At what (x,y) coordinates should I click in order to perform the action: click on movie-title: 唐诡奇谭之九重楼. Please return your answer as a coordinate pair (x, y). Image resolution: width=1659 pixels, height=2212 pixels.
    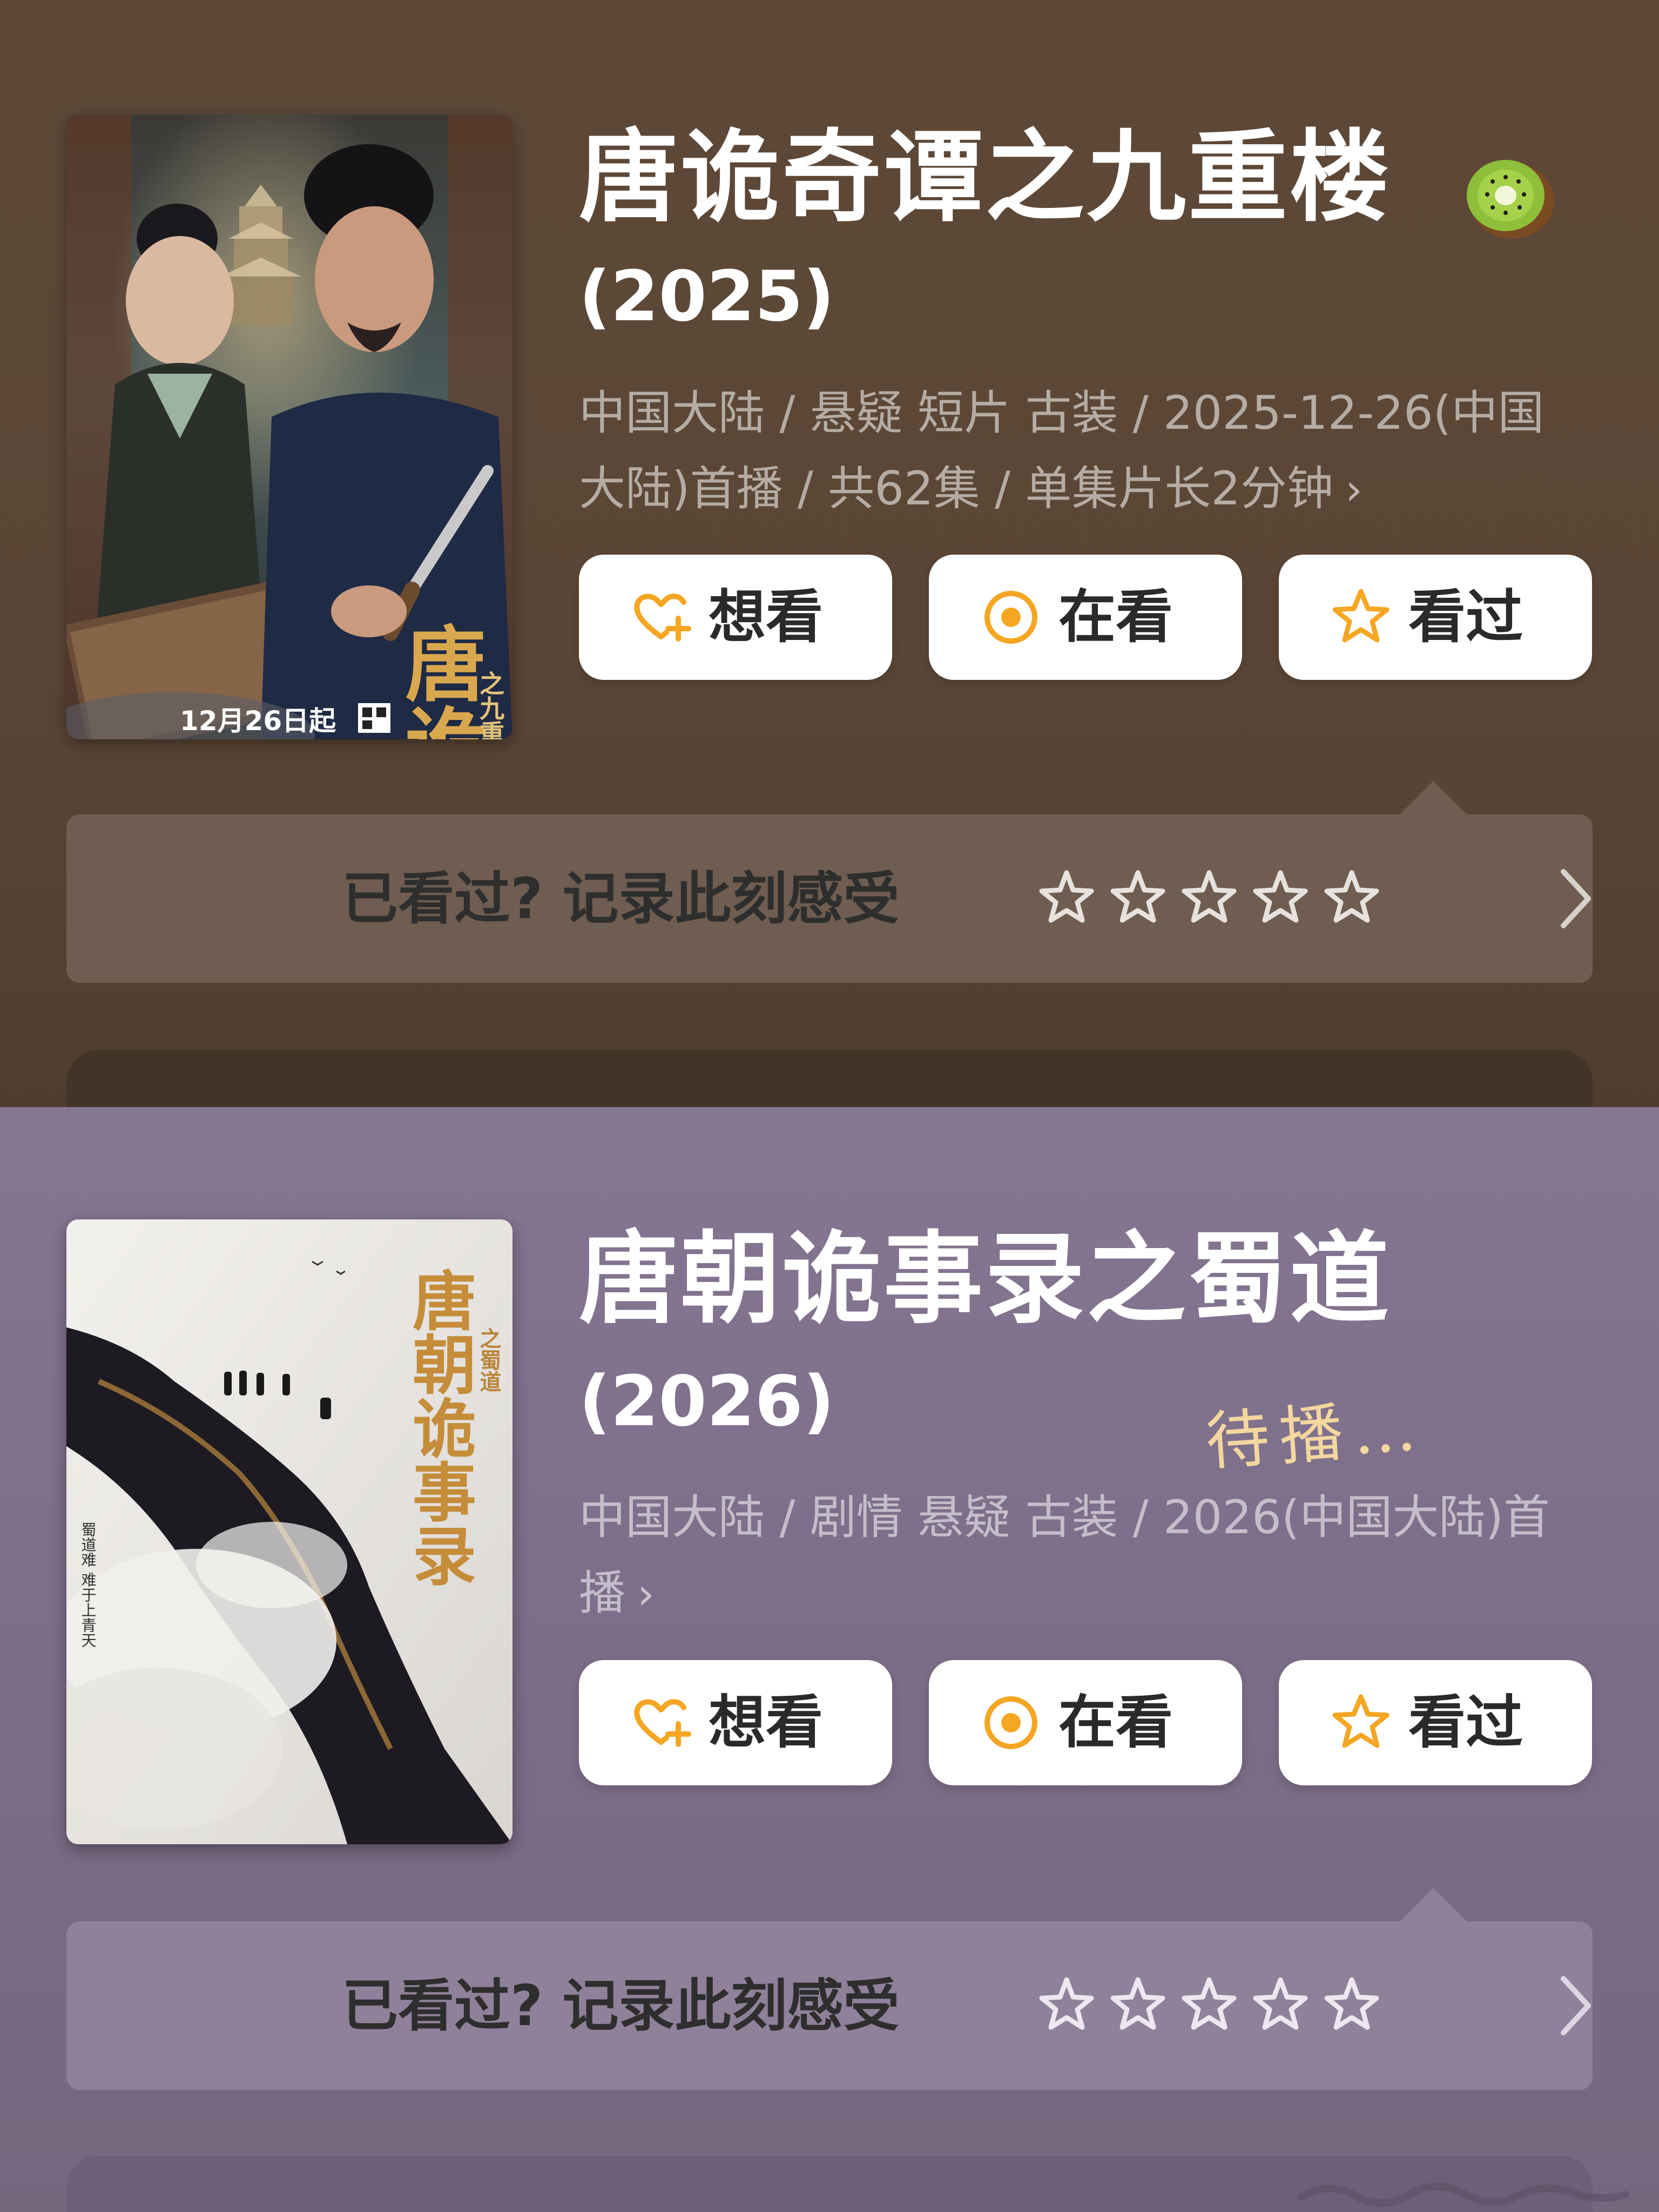
    Looking at the image, I should click on (985, 178).